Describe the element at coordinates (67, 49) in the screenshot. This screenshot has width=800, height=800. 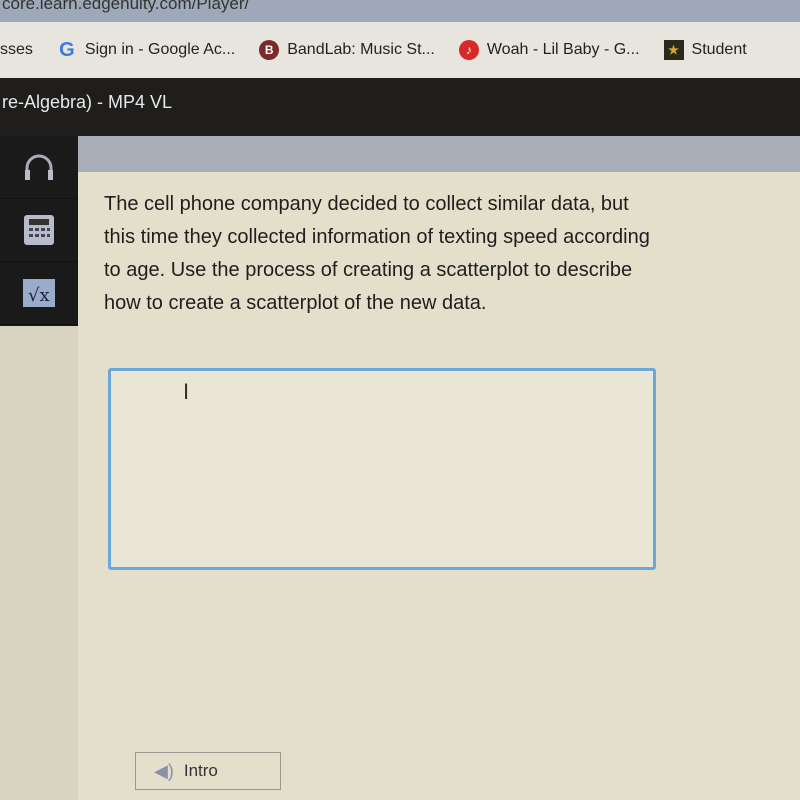
I see `google-icon: G` at that location.